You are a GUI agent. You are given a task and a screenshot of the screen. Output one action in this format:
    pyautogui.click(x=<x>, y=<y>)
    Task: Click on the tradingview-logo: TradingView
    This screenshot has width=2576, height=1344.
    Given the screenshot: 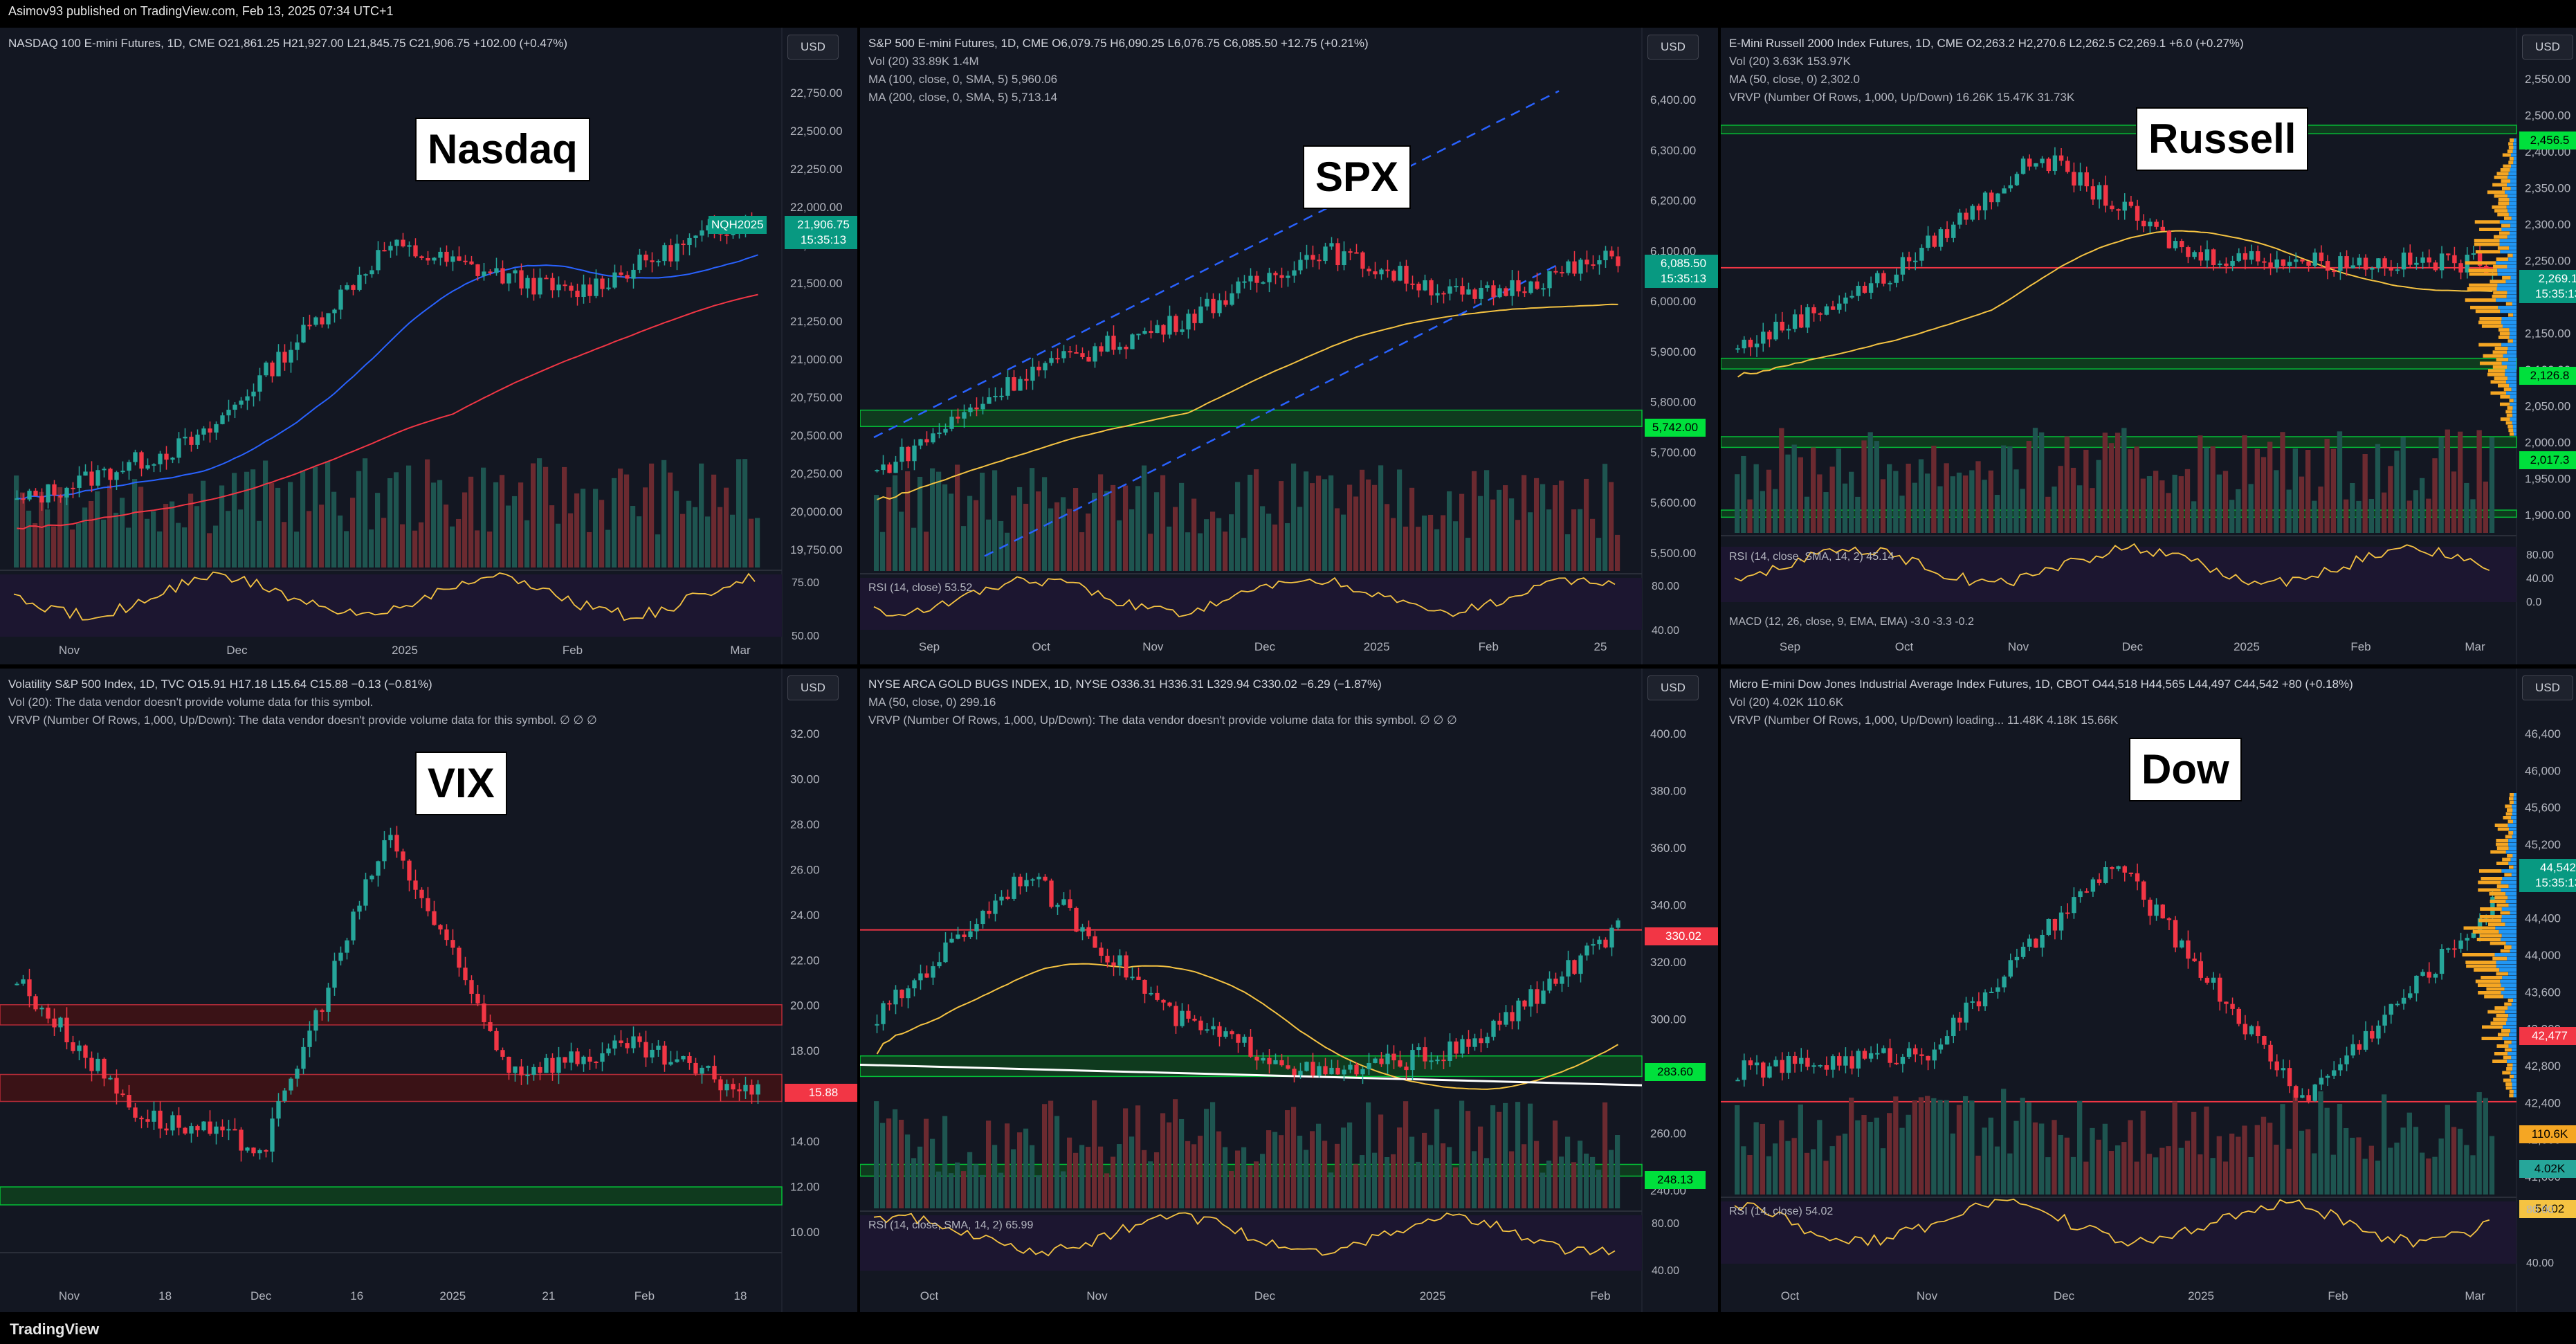 What is the action you would take?
    pyautogui.click(x=55, y=1329)
    